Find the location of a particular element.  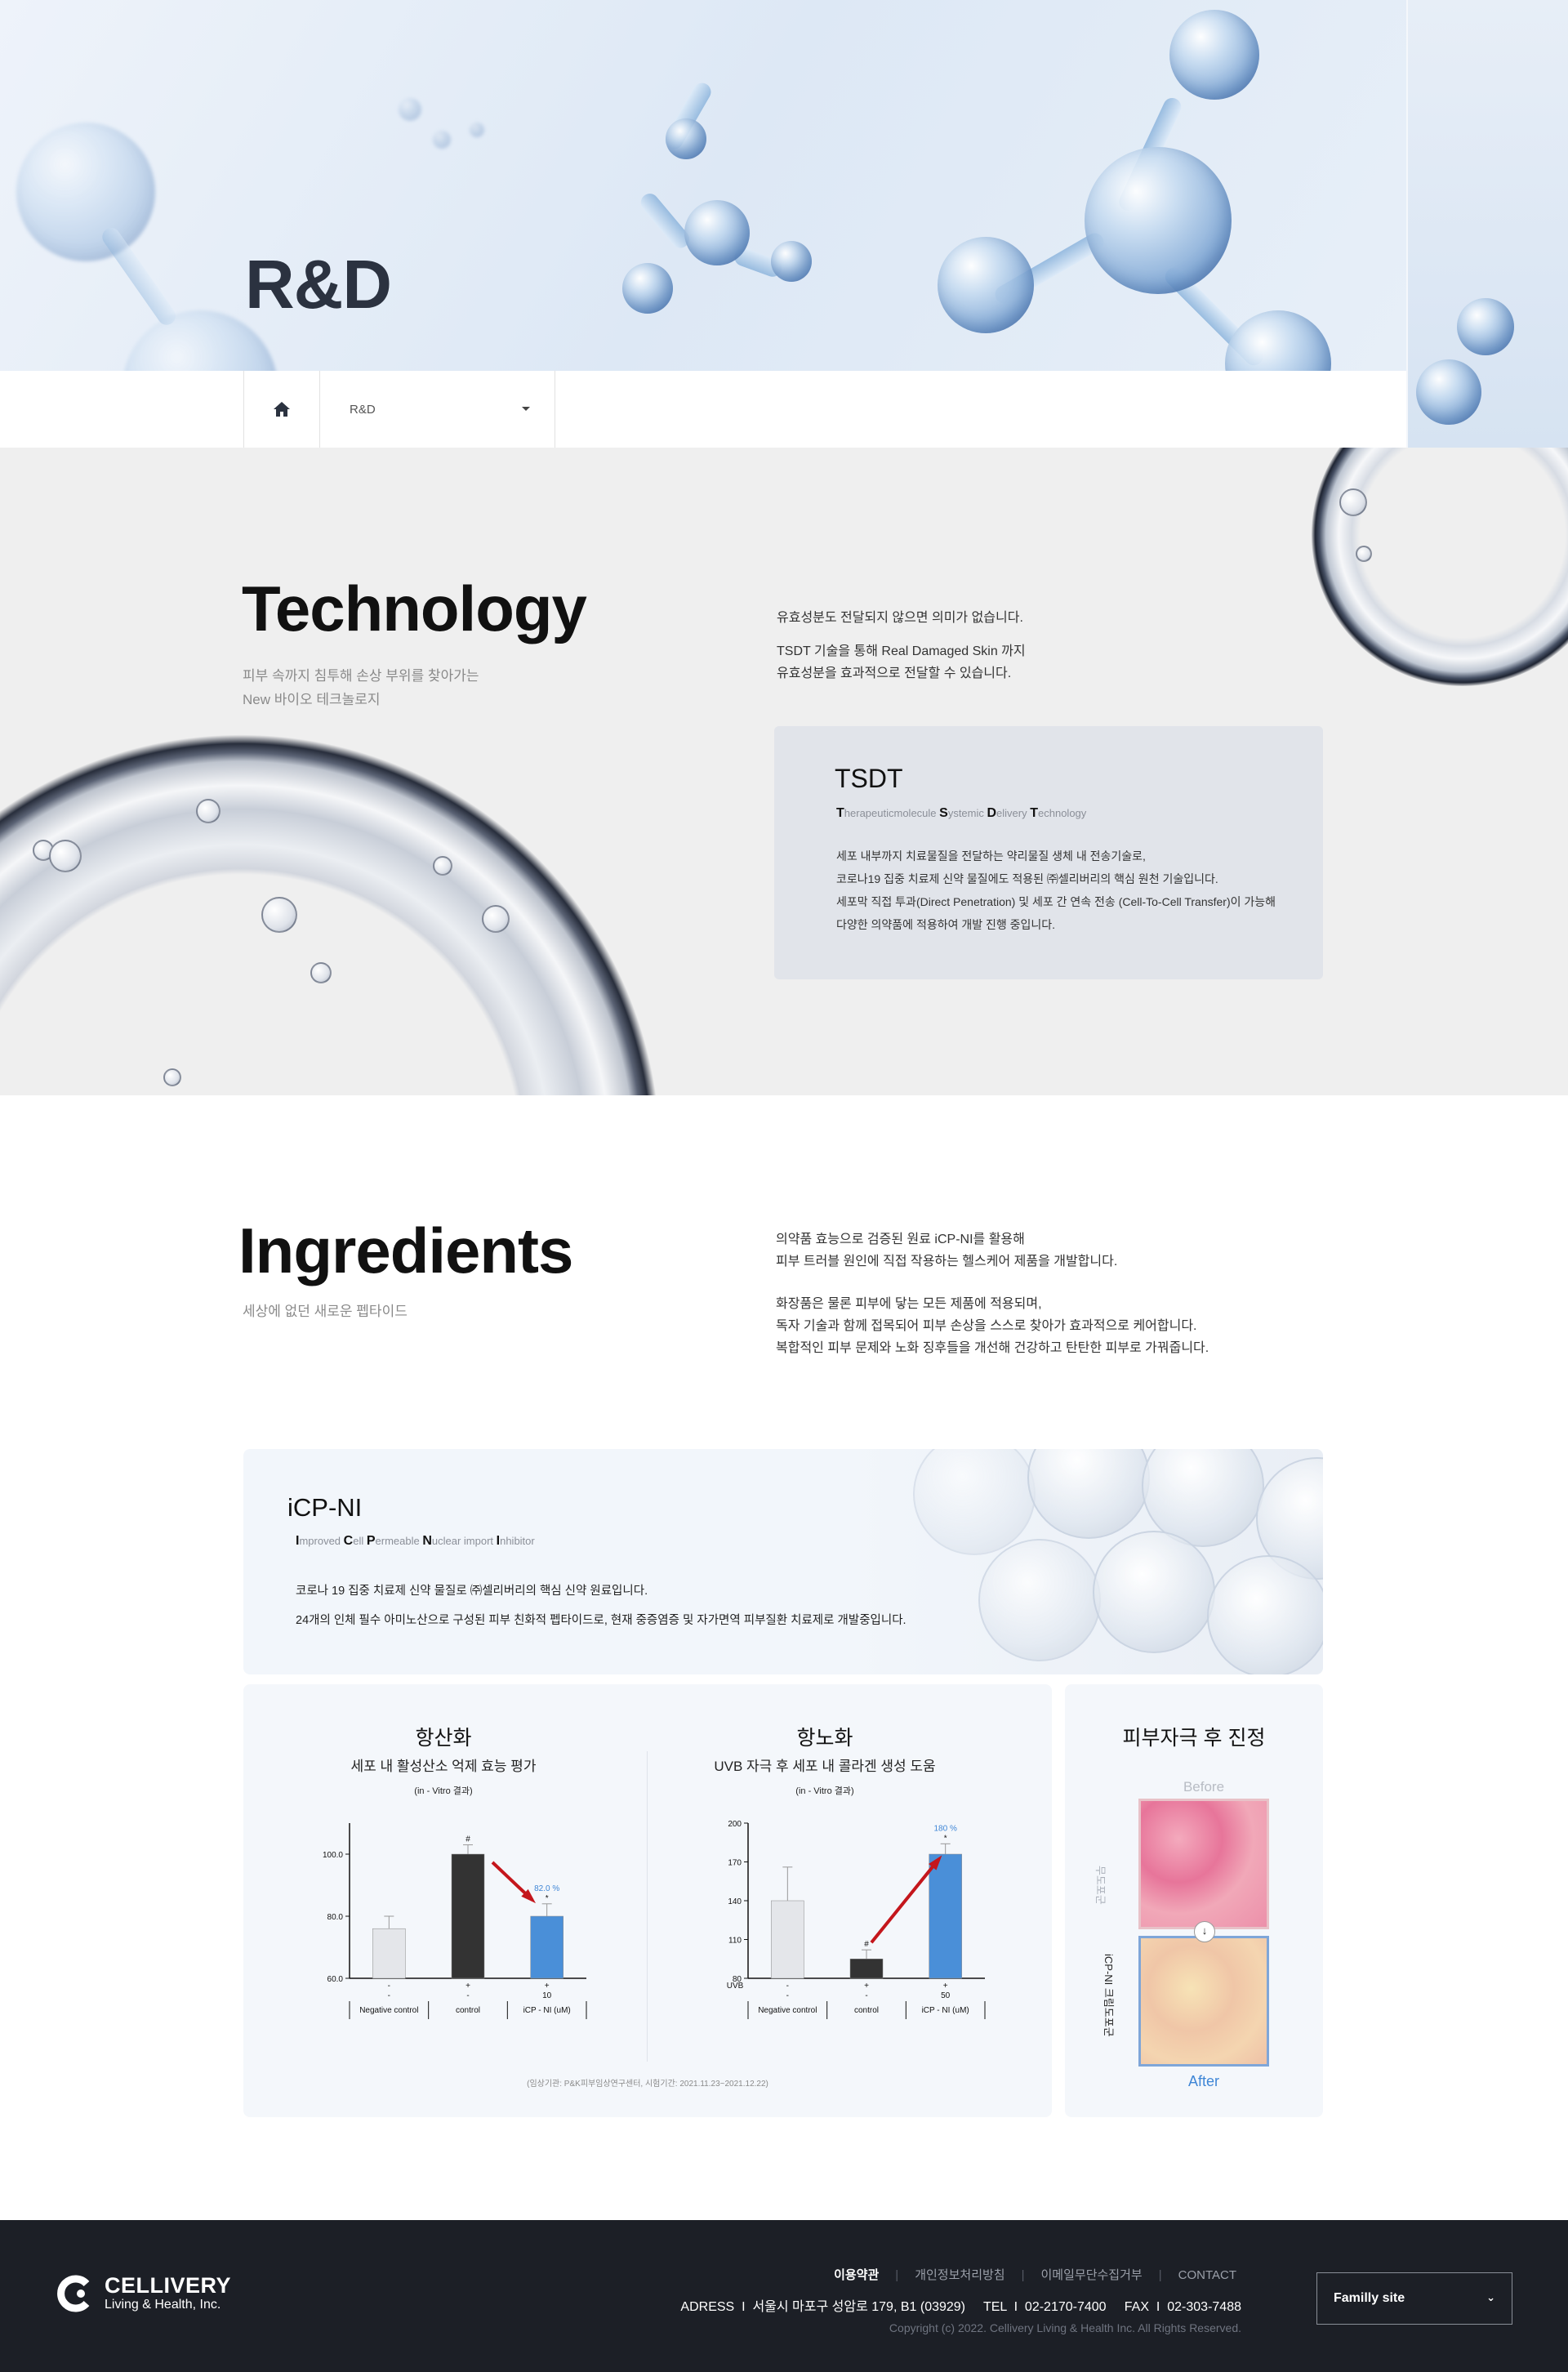

soothing-title: 피부자극 후 진정 is located at coordinates (1194, 1738).